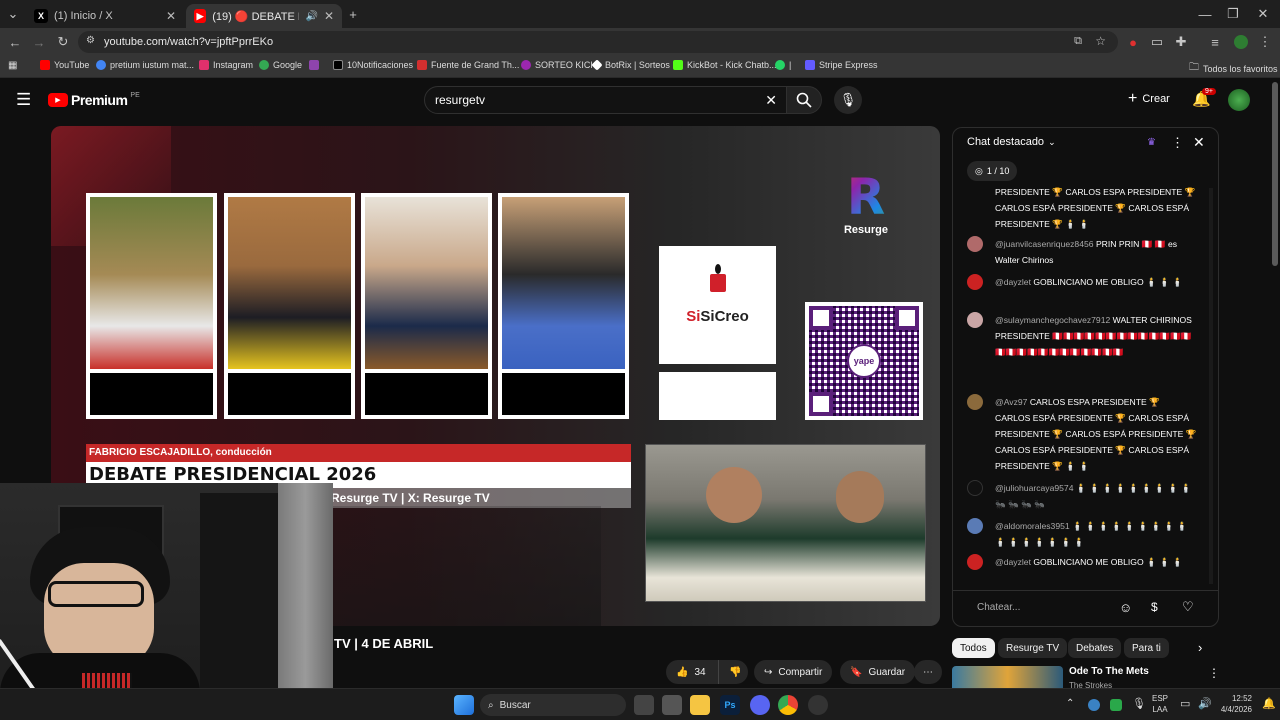  What do you see at coordinates (1157, 42) in the screenshot?
I see `extension-icon: ▭` at bounding box center [1157, 42].